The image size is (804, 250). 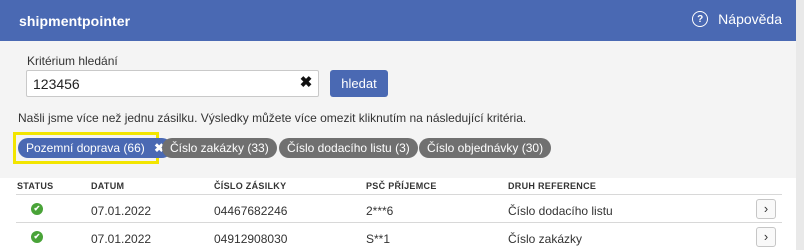 I want to click on search-input: 123456 ✖, so click(x=172, y=83).